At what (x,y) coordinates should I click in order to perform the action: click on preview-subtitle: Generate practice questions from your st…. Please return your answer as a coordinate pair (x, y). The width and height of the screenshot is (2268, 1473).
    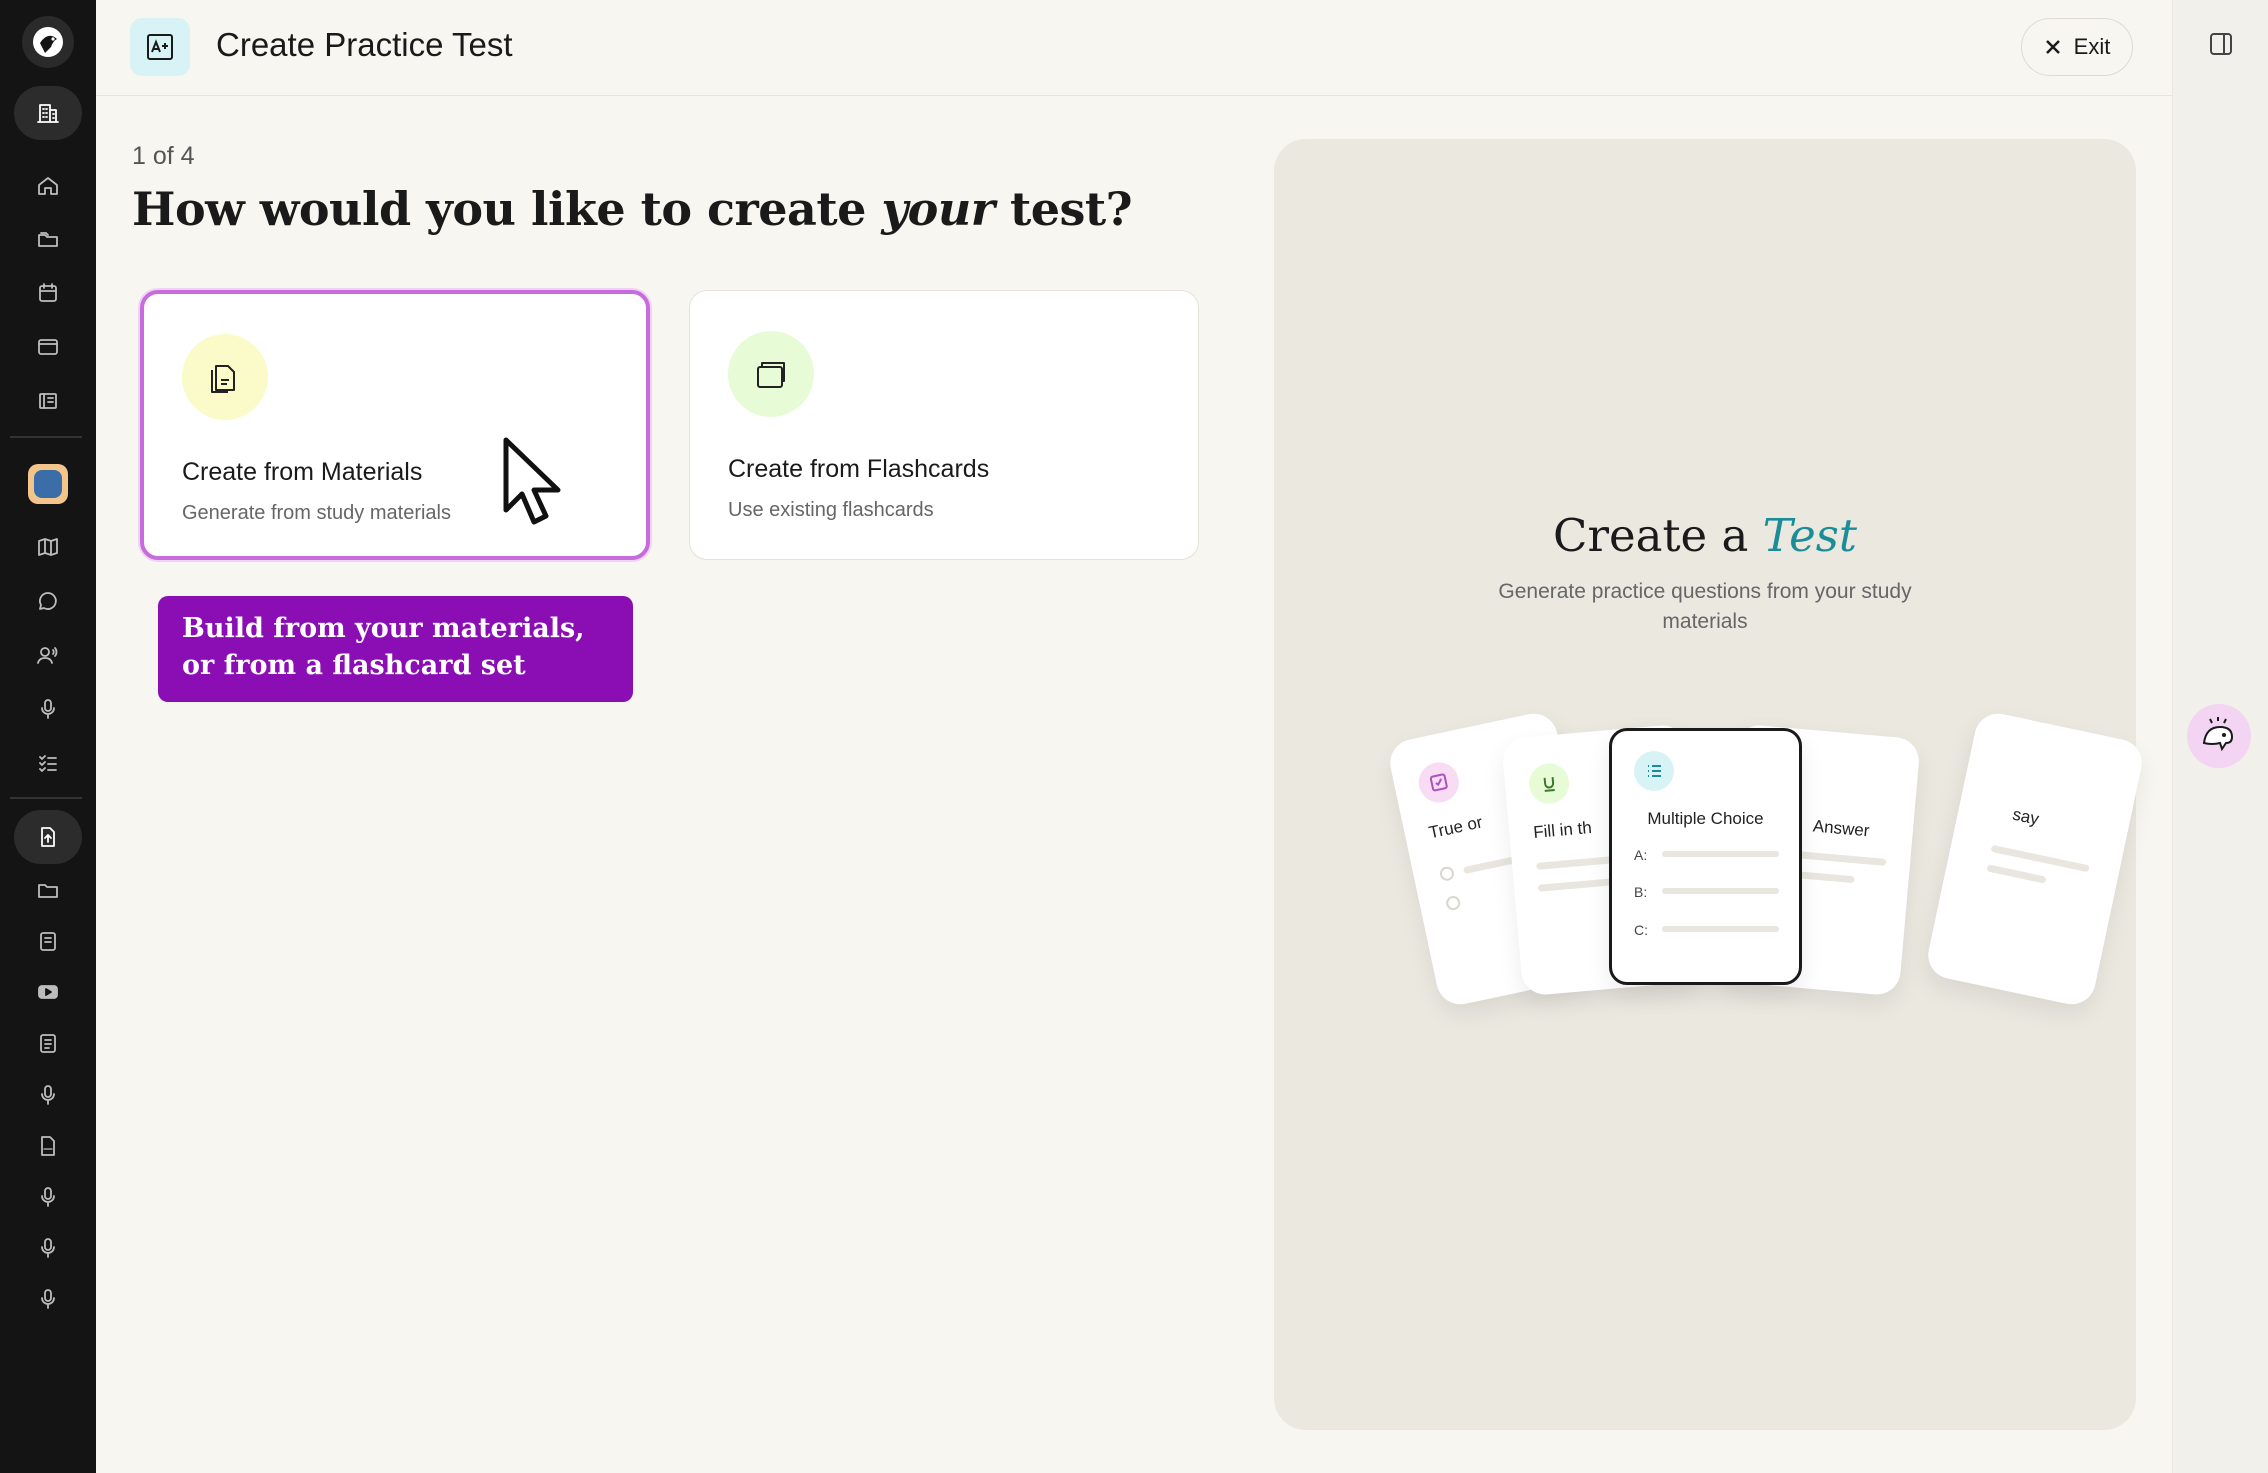
    Looking at the image, I should click on (1705, 606).